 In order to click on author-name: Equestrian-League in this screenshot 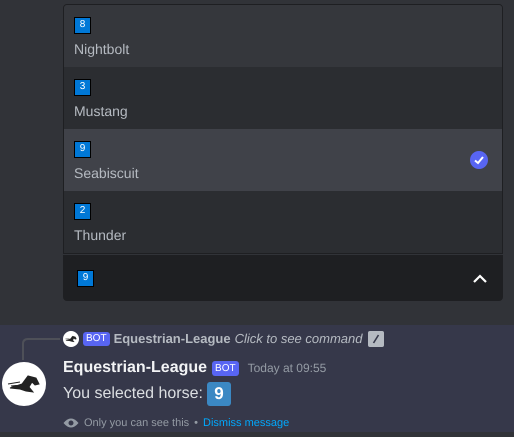, I will do `click(135, 368)`.